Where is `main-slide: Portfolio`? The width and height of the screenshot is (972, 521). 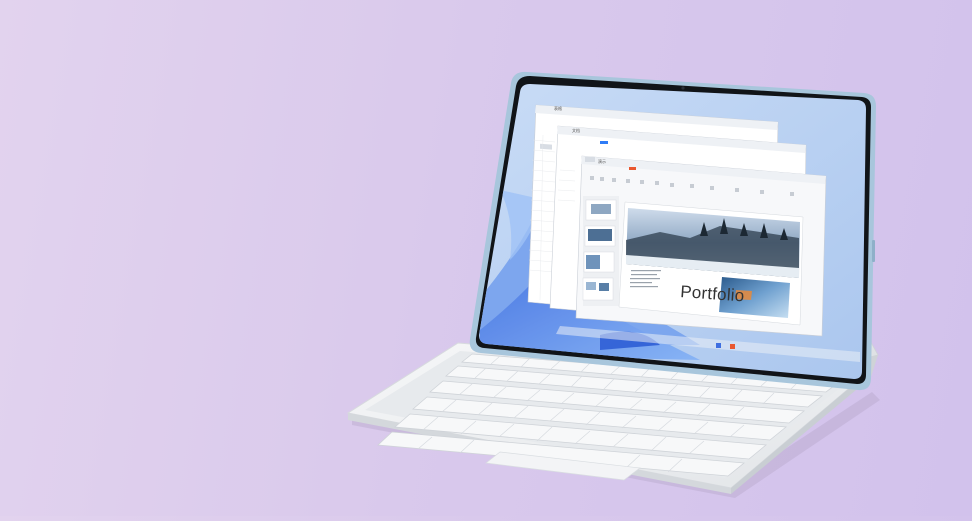 main-slide: Portfolio is located at coordinates (711, 263).